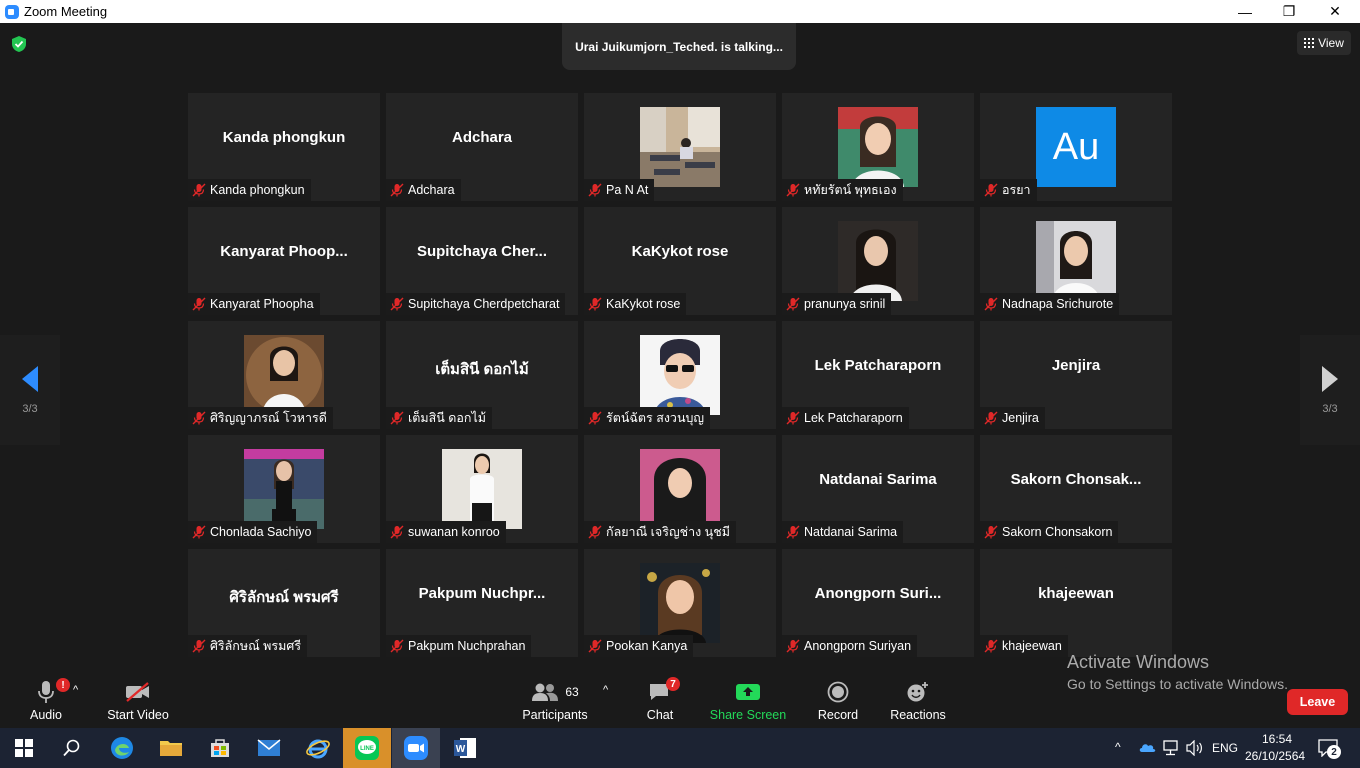 The height and width of the screenshot is (768, 1360). Describe the element at coordinates (878, 489) in the screenshot. I see `participant-tile: Natdanai Sarima Natdanai Sarima` at that location.